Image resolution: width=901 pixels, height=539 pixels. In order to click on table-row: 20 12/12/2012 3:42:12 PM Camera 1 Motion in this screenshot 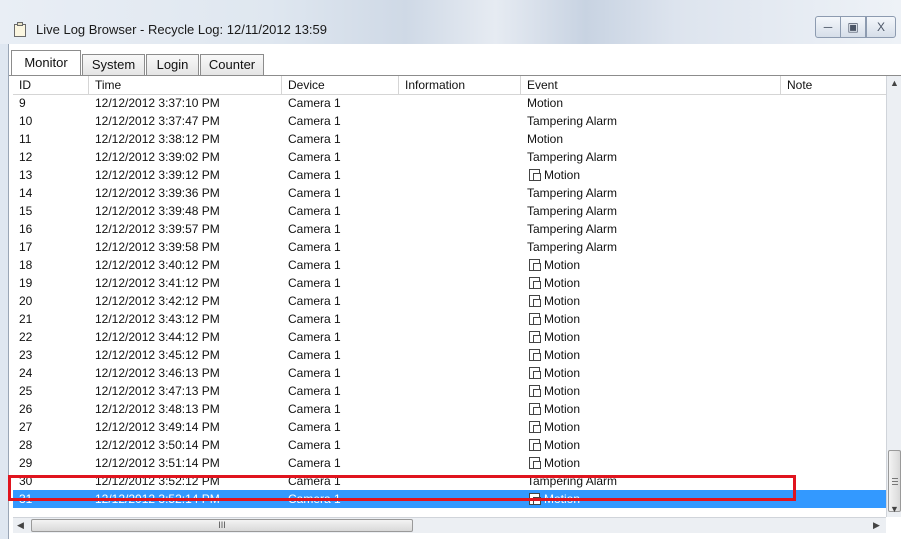, I will do `click(449, 301)`.